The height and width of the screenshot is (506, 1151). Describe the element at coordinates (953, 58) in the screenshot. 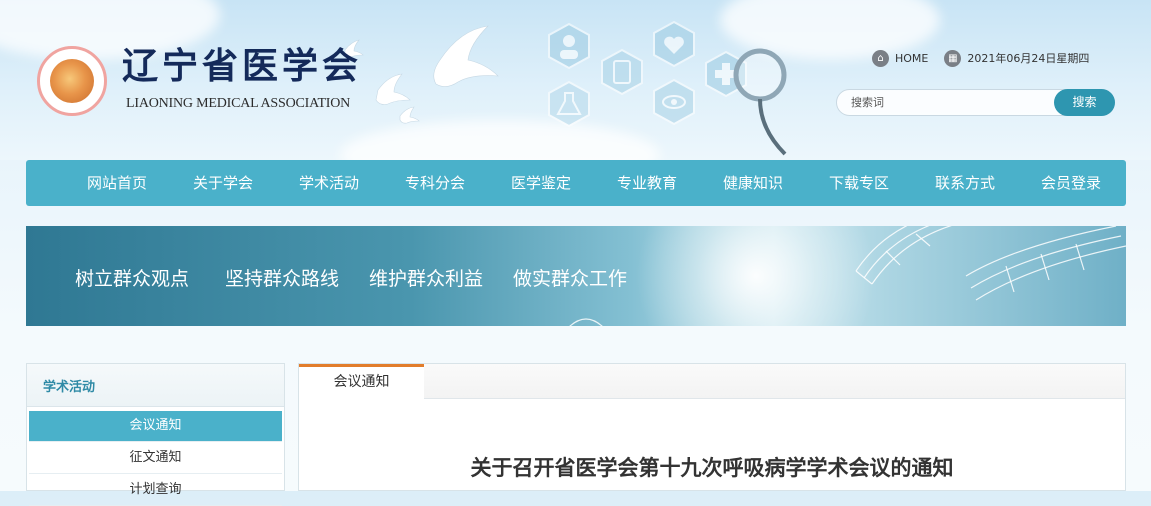

I see `calendar-icon: ▦` at that location.